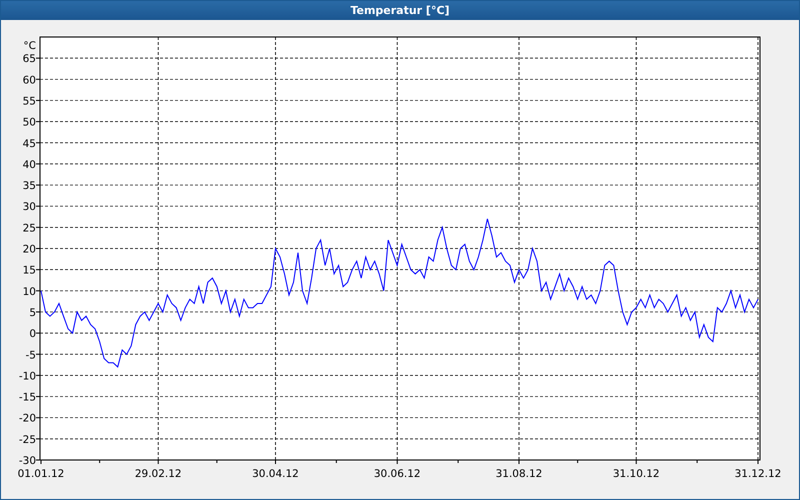  What do you see at coordinates (27, 461) in the screenshot?
I see `axis-tick-label: -30` at bounding box center [27, 461].